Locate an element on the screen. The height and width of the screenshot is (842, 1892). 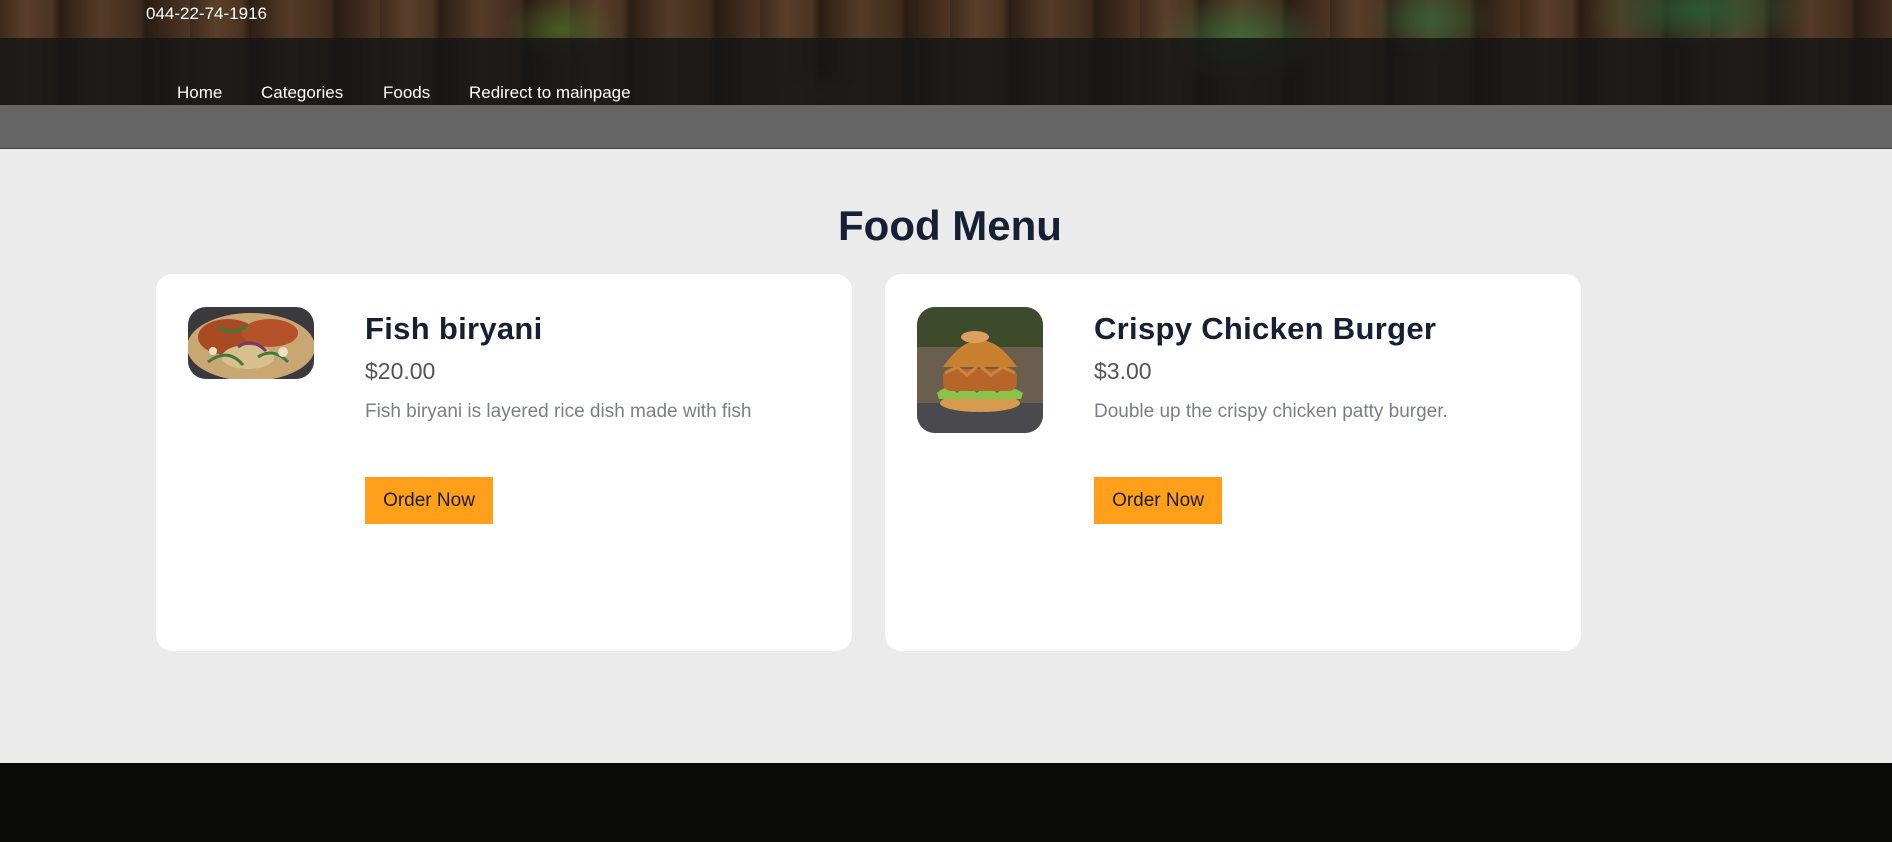
nav-foods: Foods is located at coordinates (406, 93).